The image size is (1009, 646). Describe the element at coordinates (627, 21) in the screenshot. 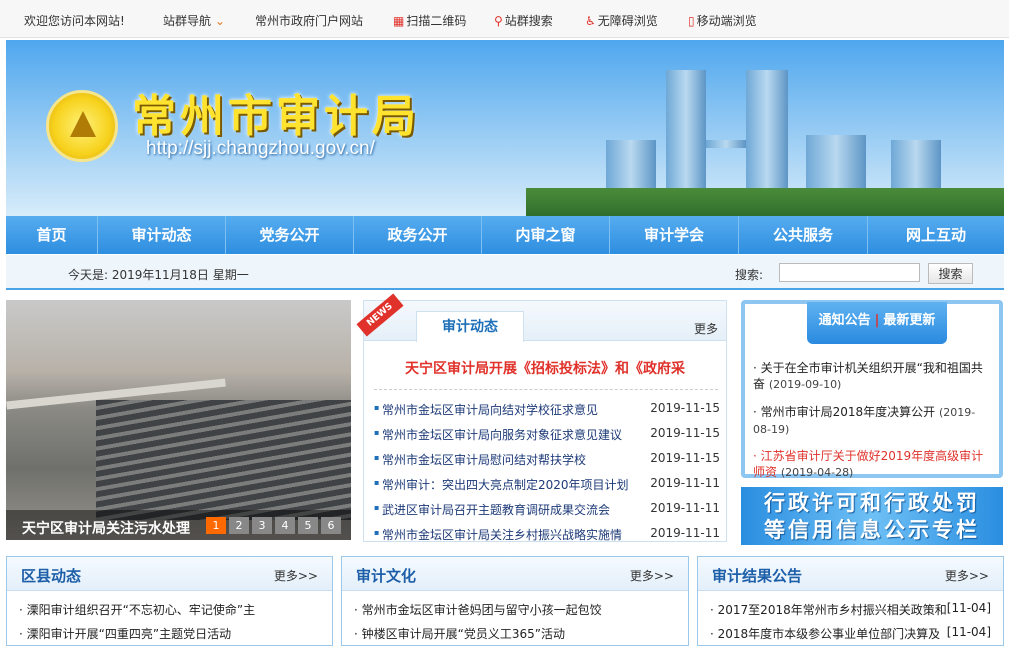

I see `accessible-label: 无障碍浏览` at that location.